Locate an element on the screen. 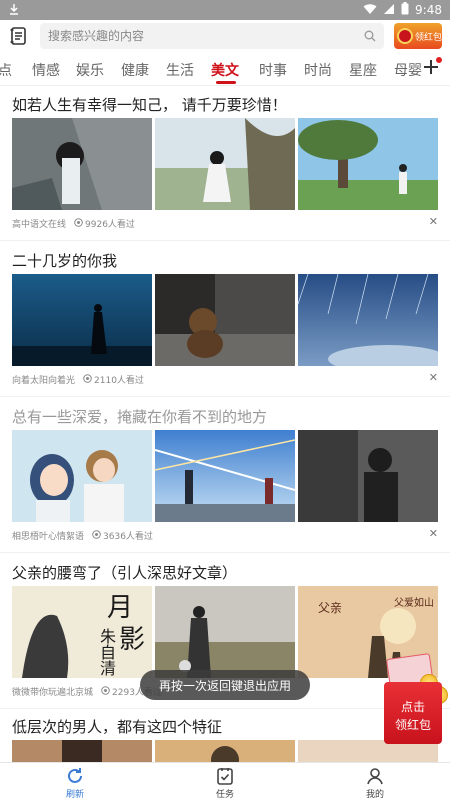 The width and height of the screenshot is (450, 800). article-title: 如若人生有幸得一知己， 请千万要珍惜！ is located at coordinates (149, 104).